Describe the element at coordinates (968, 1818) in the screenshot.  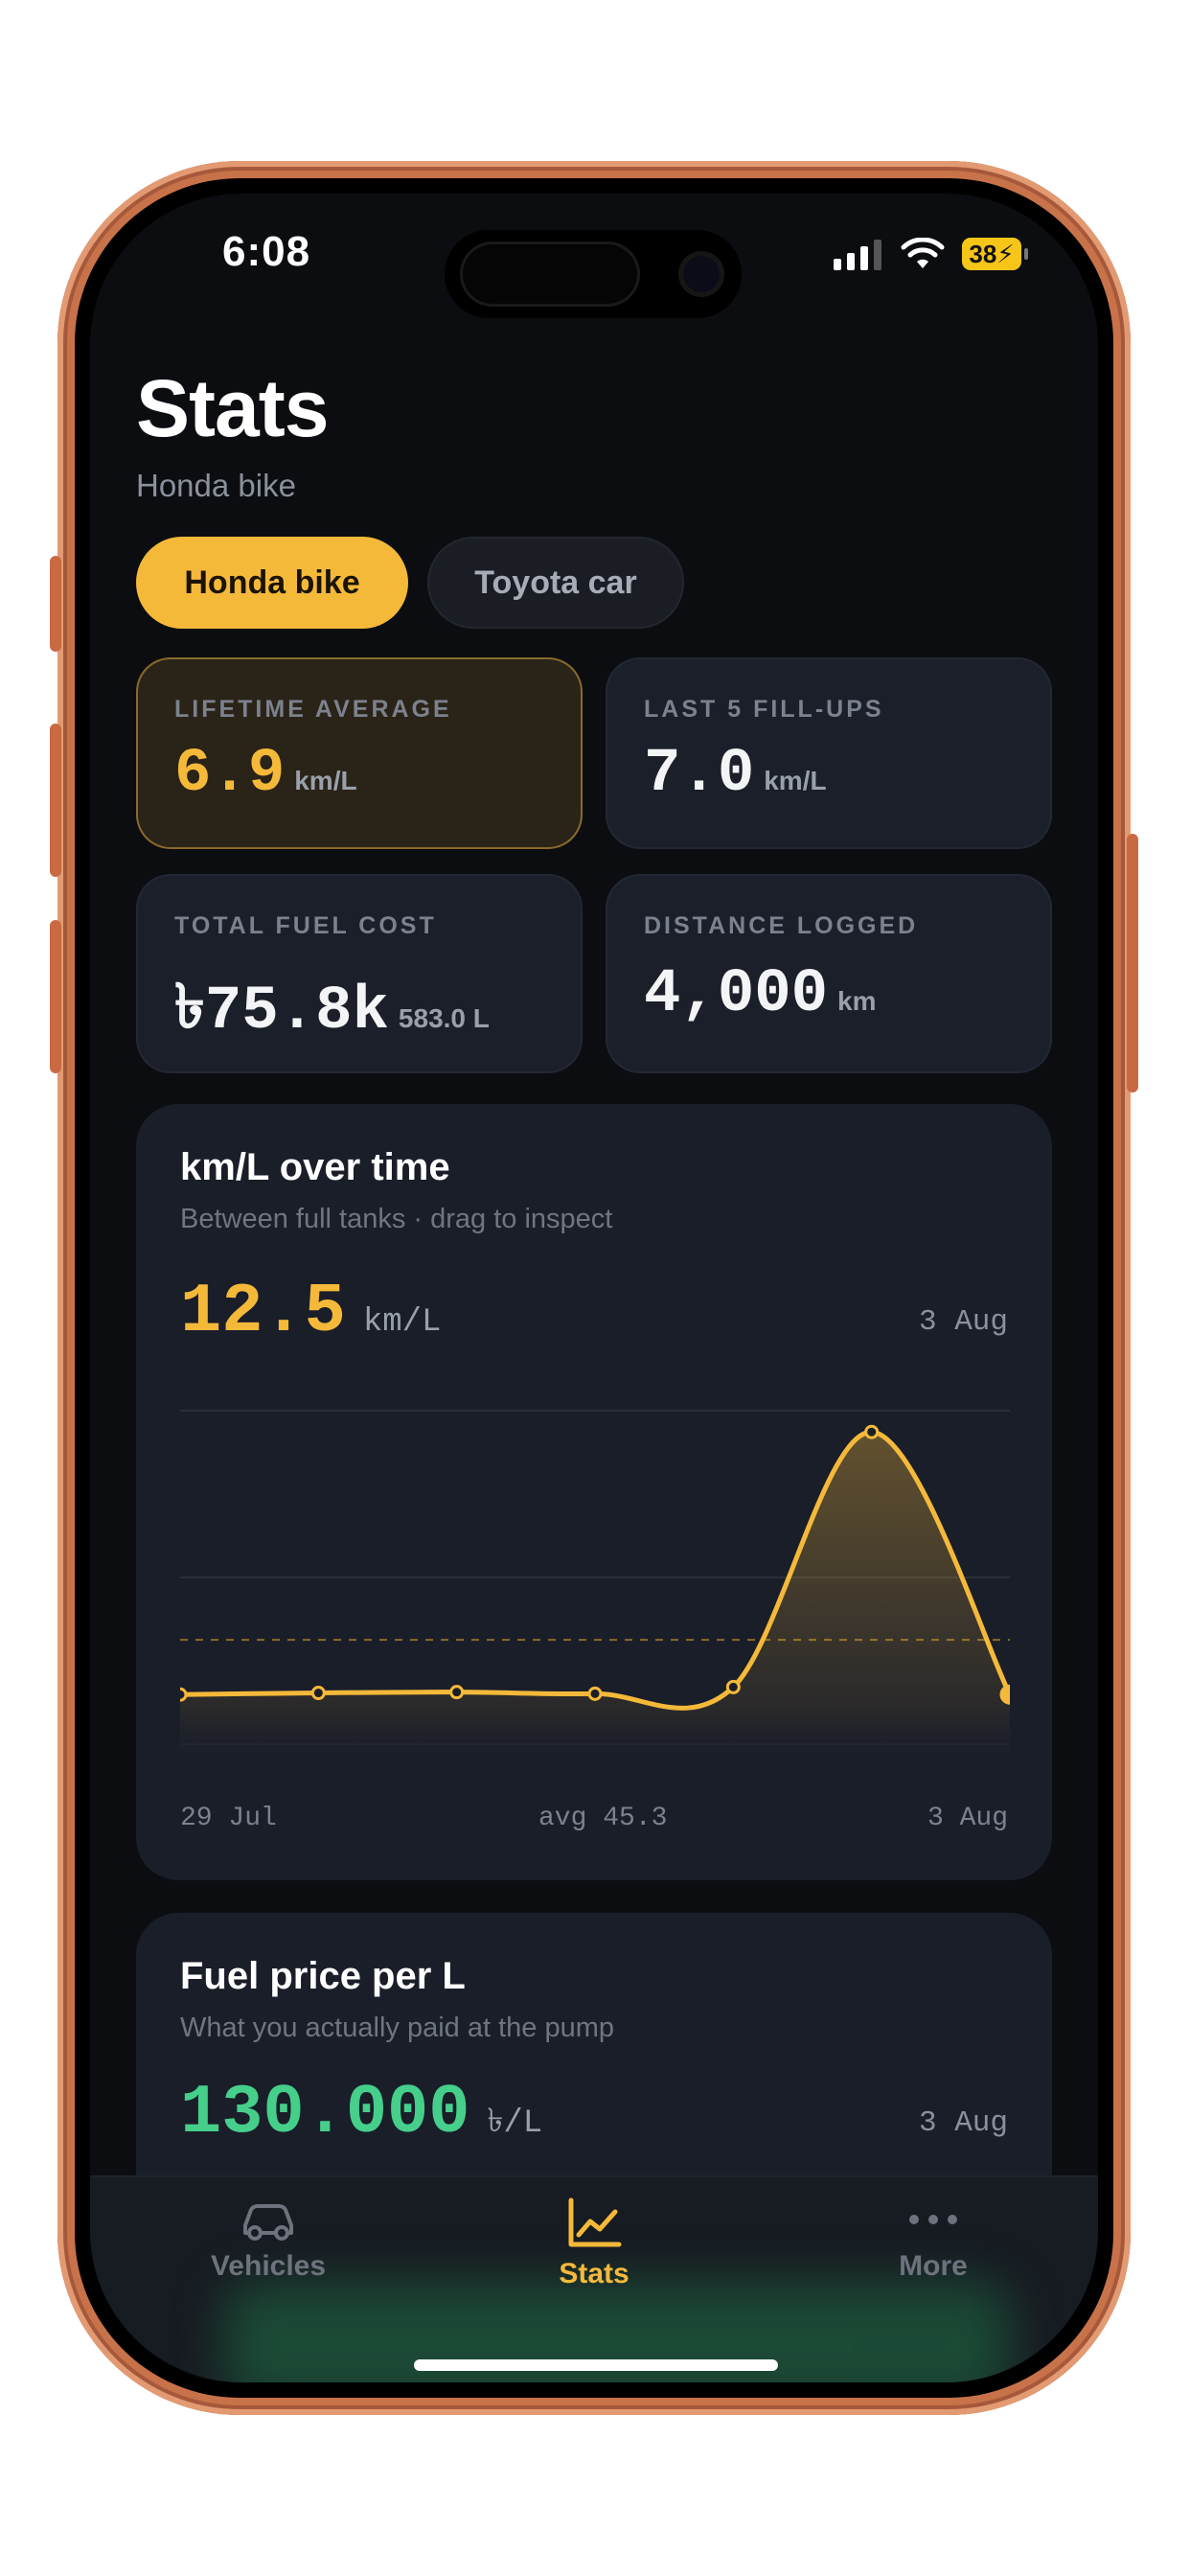
I see `x-axis-end-label: 3 Aug` at that location.